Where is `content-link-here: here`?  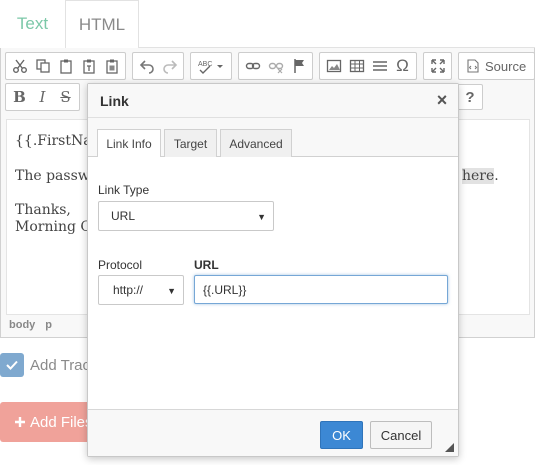 content-link-here: here is located at coordinates (478, 176).